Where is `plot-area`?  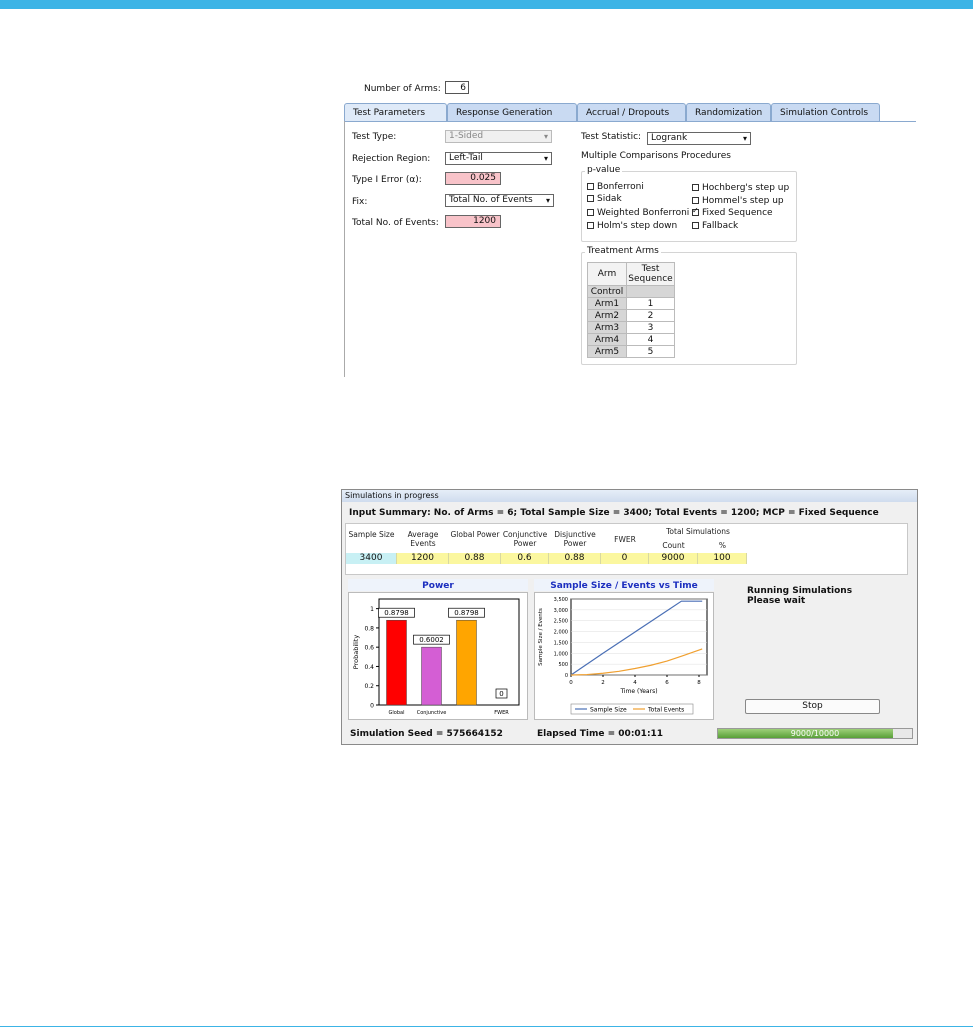 plot-area is located at coordinates (639, 637).